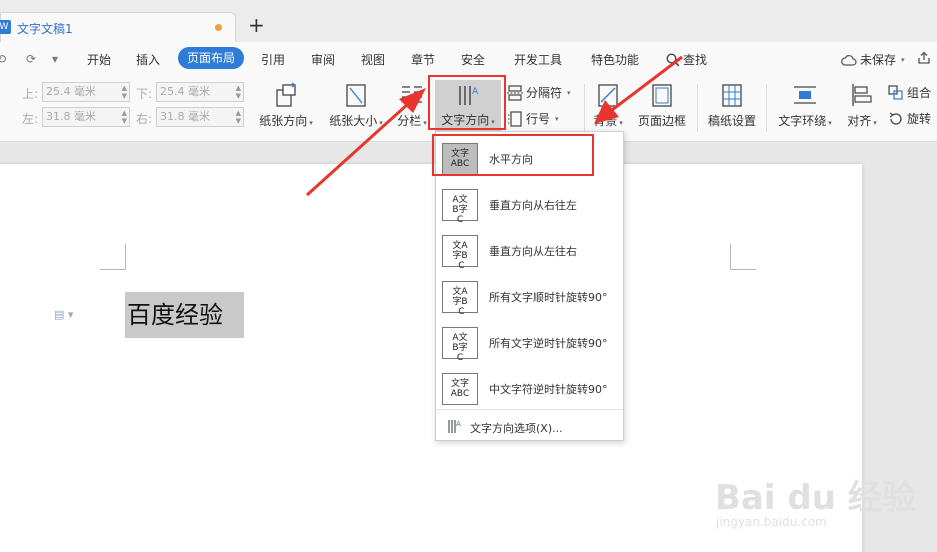 The width and height of the screenshot is (937, 552). Describe the element at coordinates (412, 105) in the screenshot. I see `columns-button: 分栏 ▾` at that location.